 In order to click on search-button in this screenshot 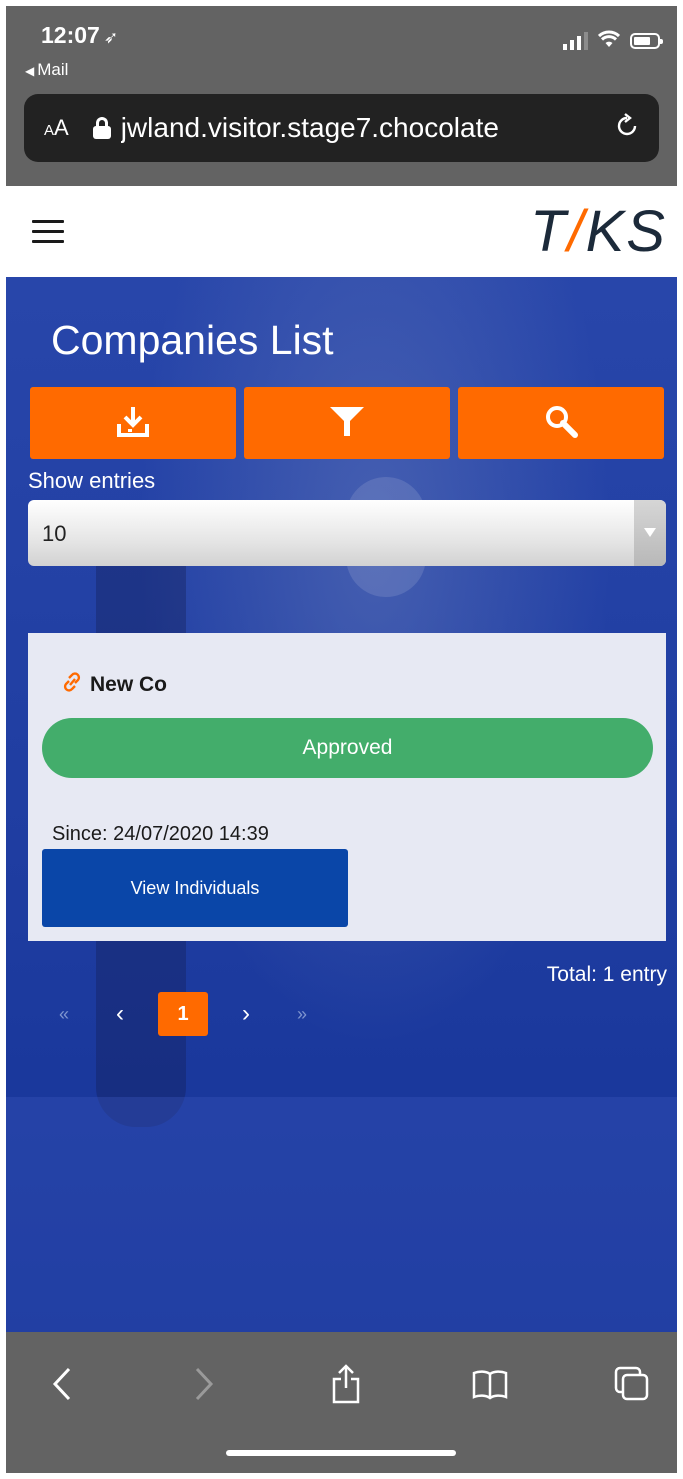, I will do `click(561, 423)`.